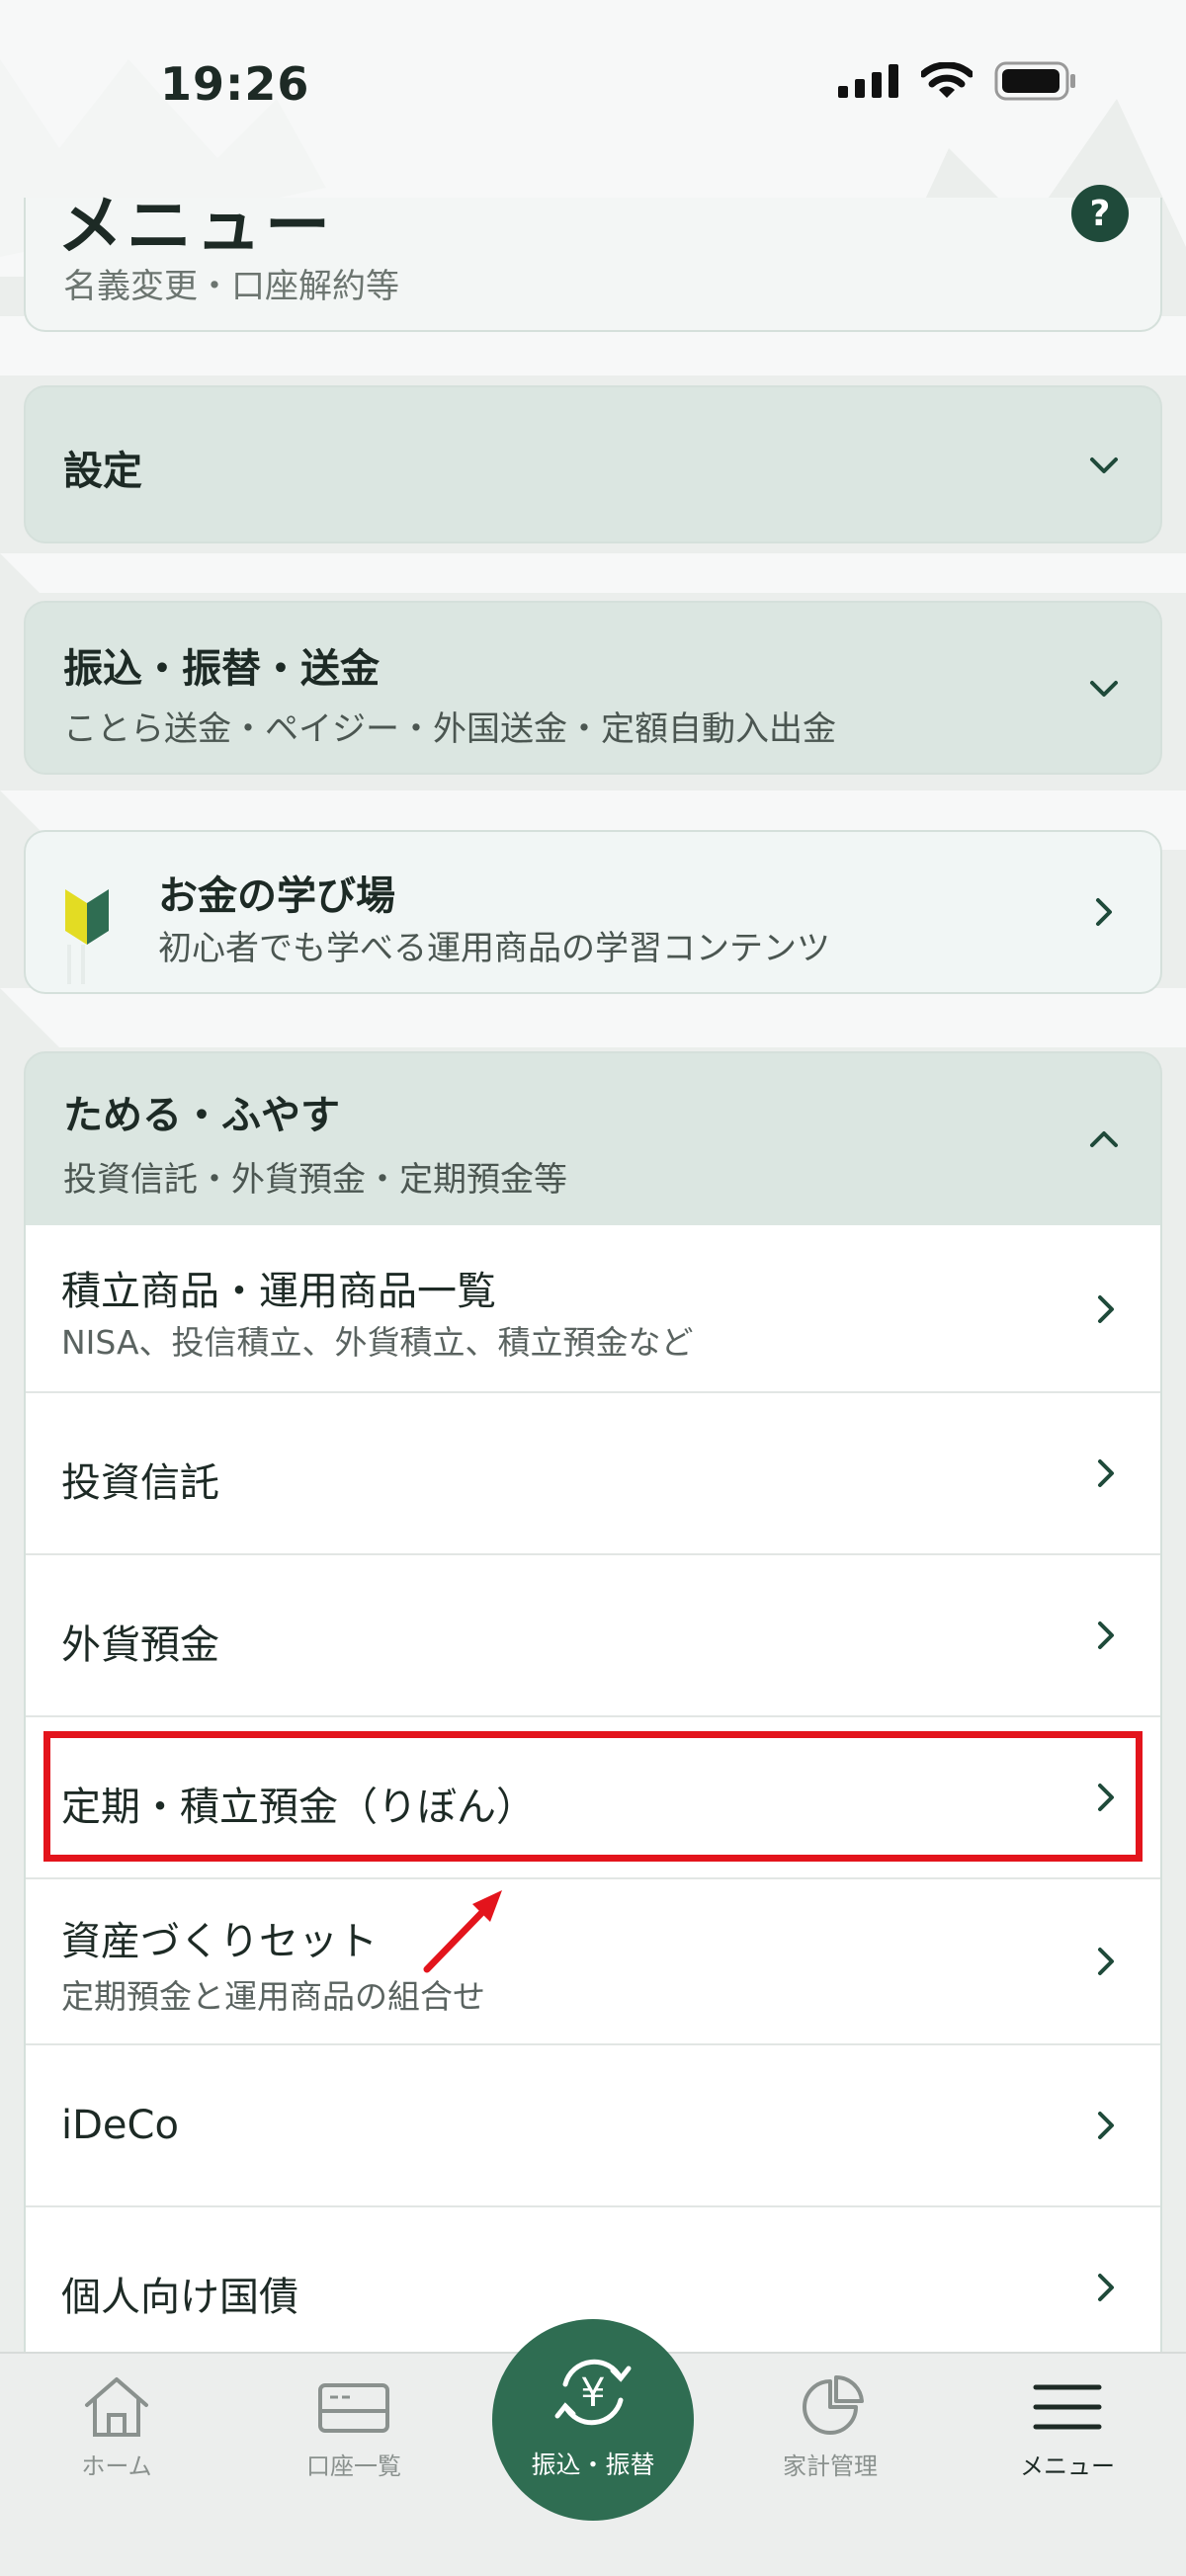 The image size is (1186, 2576). I want to click on highlight-box, so click(593, 1796).